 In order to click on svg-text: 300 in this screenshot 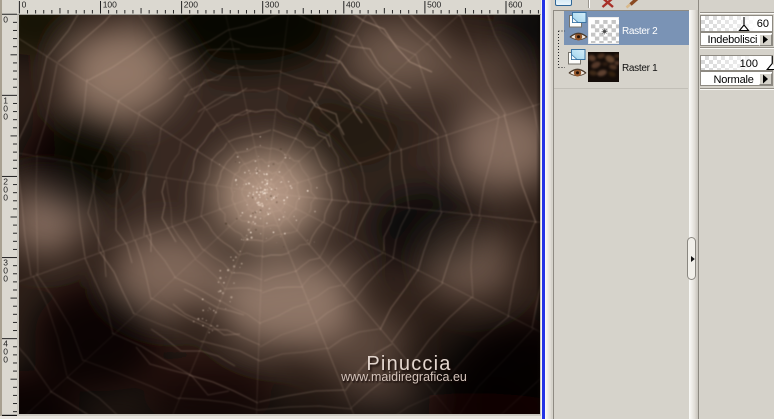, I will do `click(272, 5)`.